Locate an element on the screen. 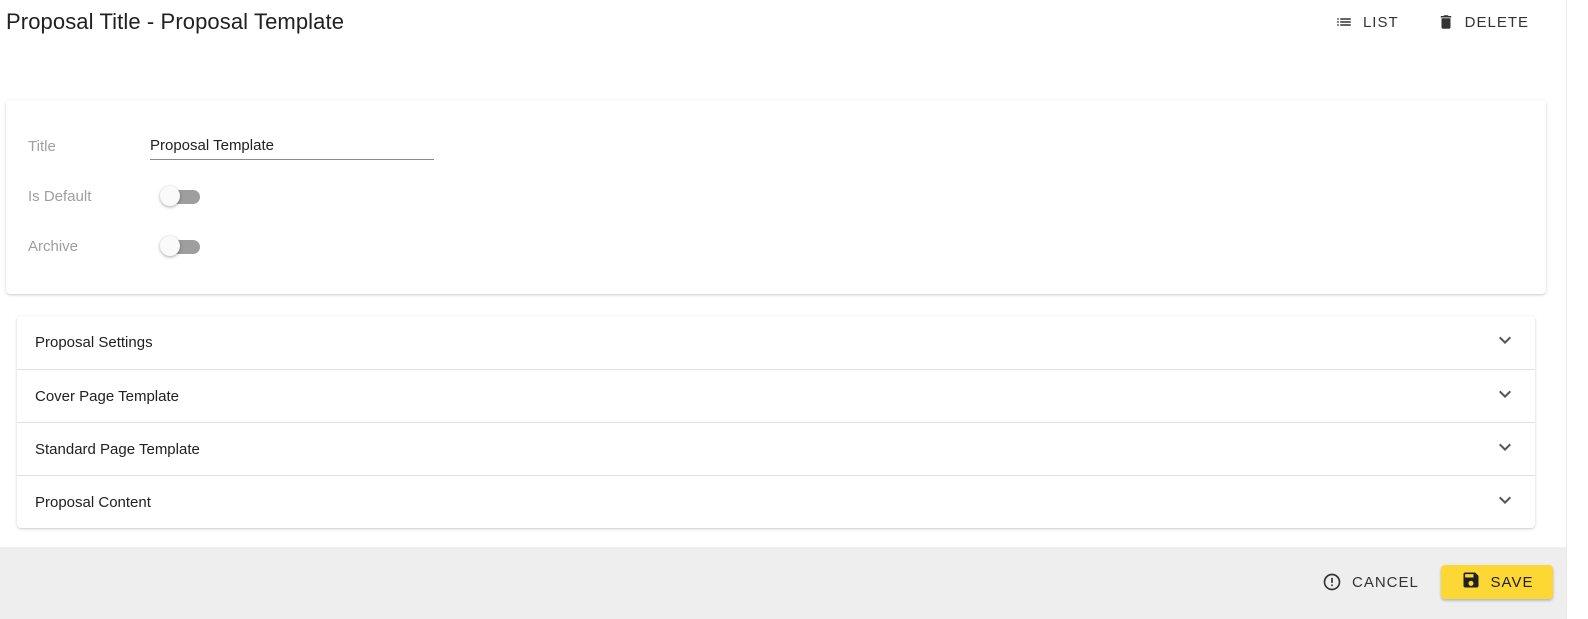  archive-row: Archive is located at coordinates (116, 246).